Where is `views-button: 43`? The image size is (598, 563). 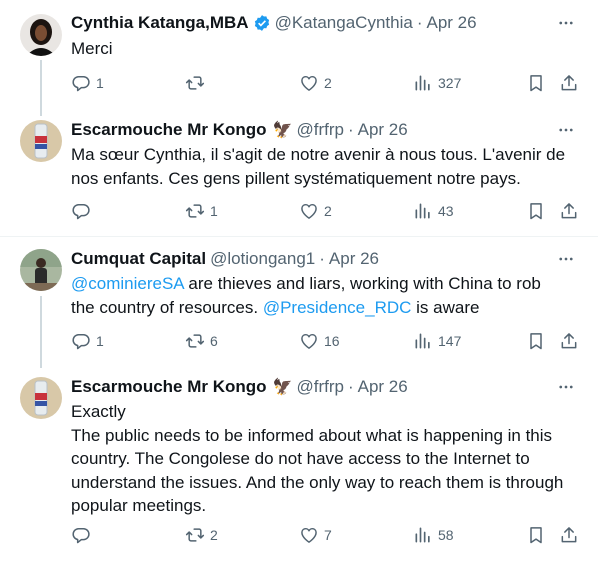 views-button: 43 is located at coordinates (433, 211).